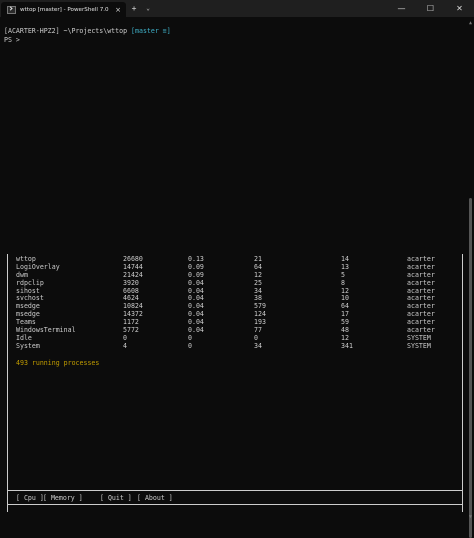 The width and height of the screenshot is (474, 538). What do you see at coordinates (258, 345) in the screenshot?
I see `process-cell: 34` at bounding box center [258, 345].